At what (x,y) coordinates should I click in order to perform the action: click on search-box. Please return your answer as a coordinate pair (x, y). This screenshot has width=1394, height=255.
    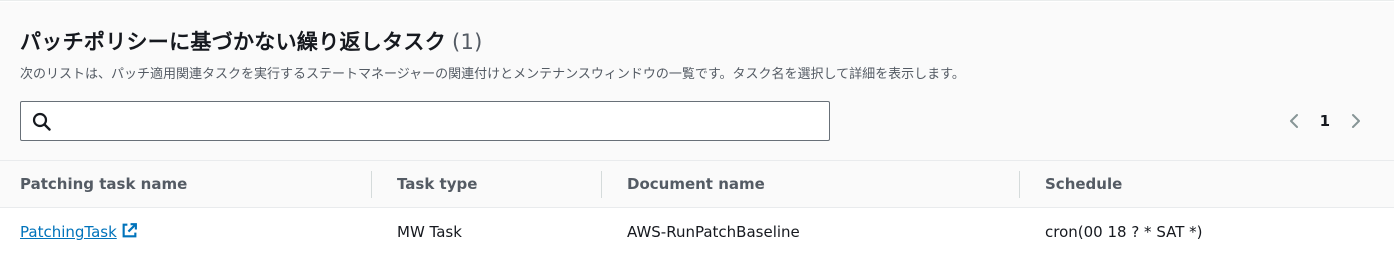
    Looking at the image, I should click on (425, 121).